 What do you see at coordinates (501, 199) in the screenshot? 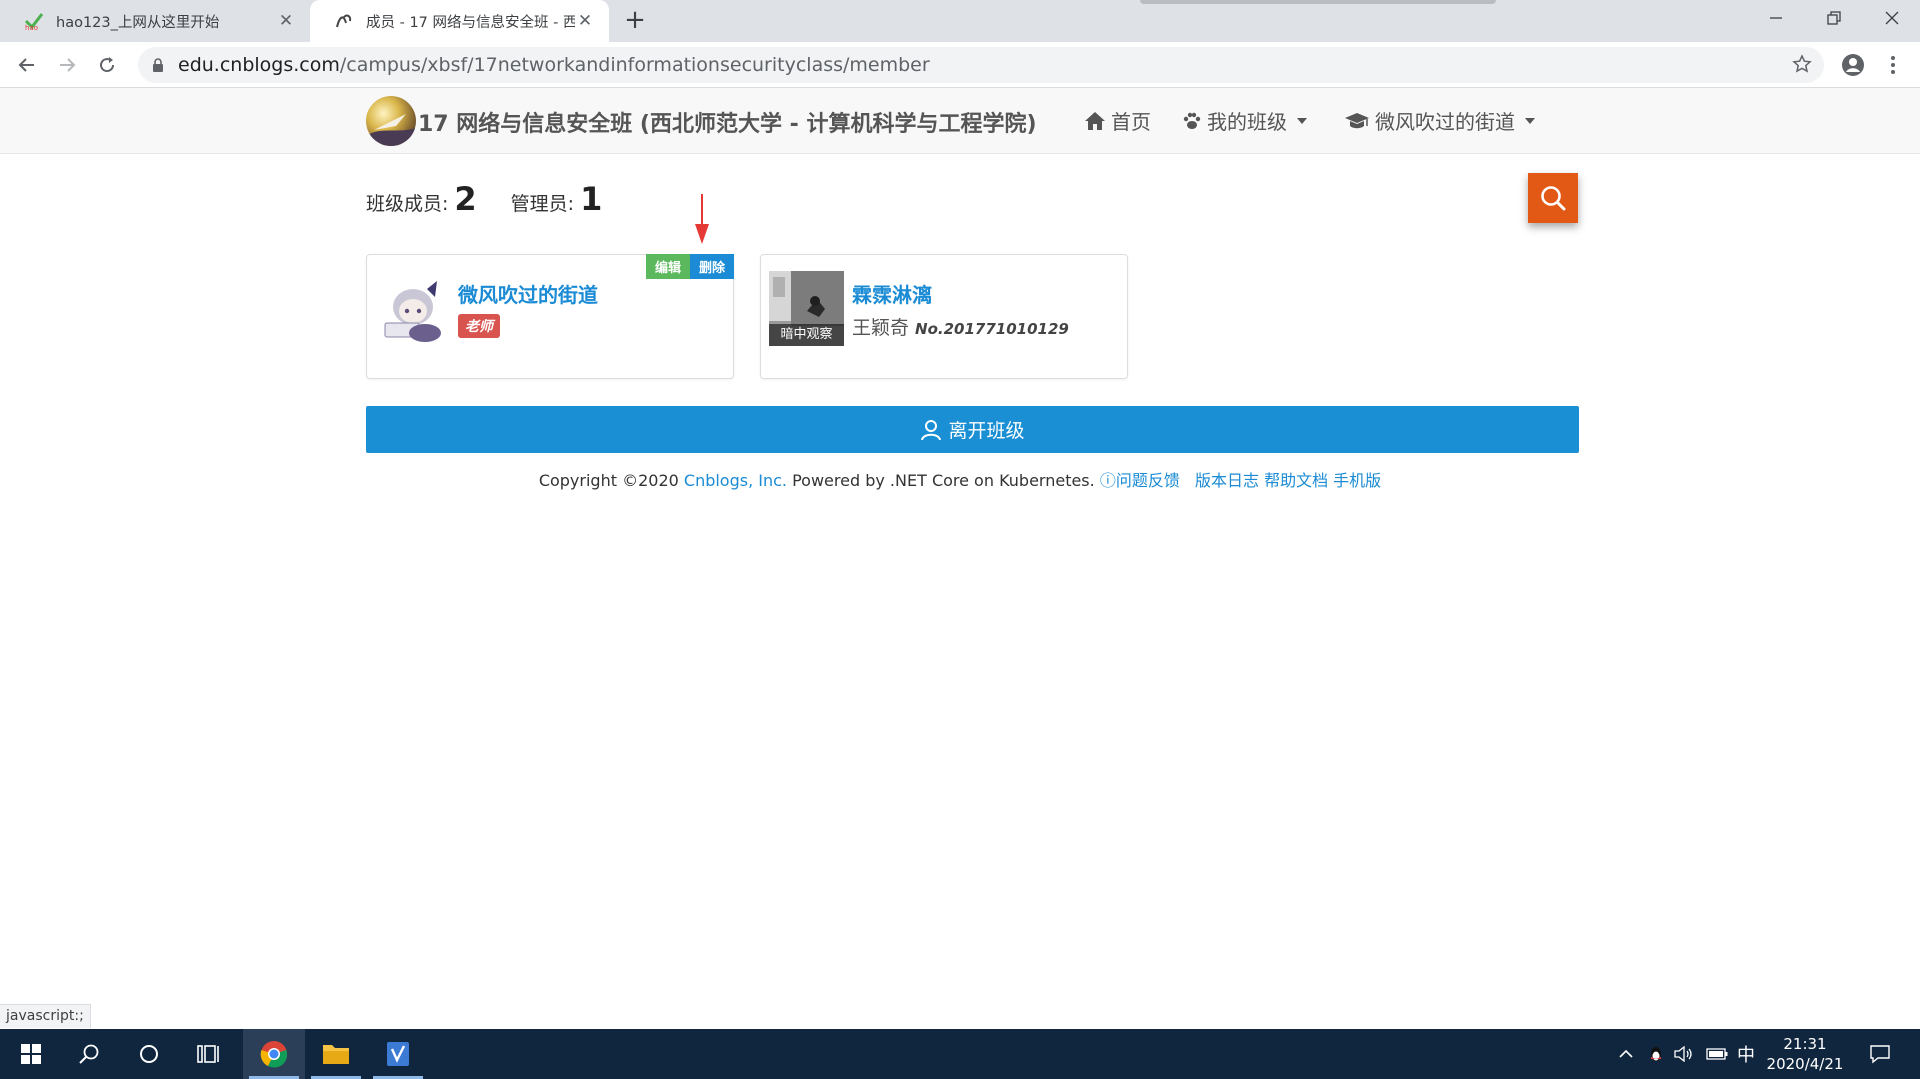
I see `member-stats: 班级成员: 2 管理员: 1` at bounding box center [501, 199].